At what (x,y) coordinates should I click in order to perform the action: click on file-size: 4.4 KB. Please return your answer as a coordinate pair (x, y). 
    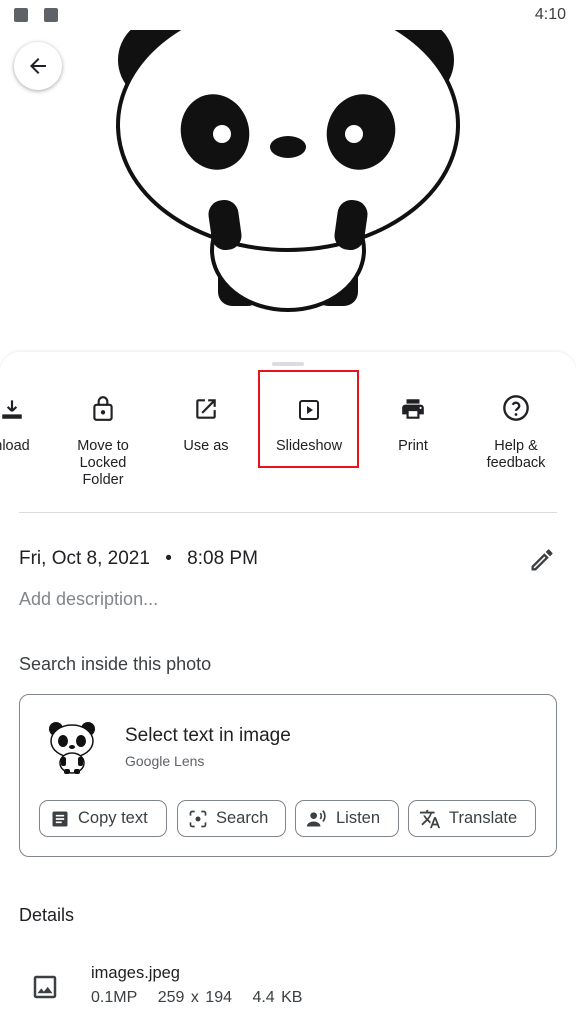
    Looking at the image, I should click on (277, 997).